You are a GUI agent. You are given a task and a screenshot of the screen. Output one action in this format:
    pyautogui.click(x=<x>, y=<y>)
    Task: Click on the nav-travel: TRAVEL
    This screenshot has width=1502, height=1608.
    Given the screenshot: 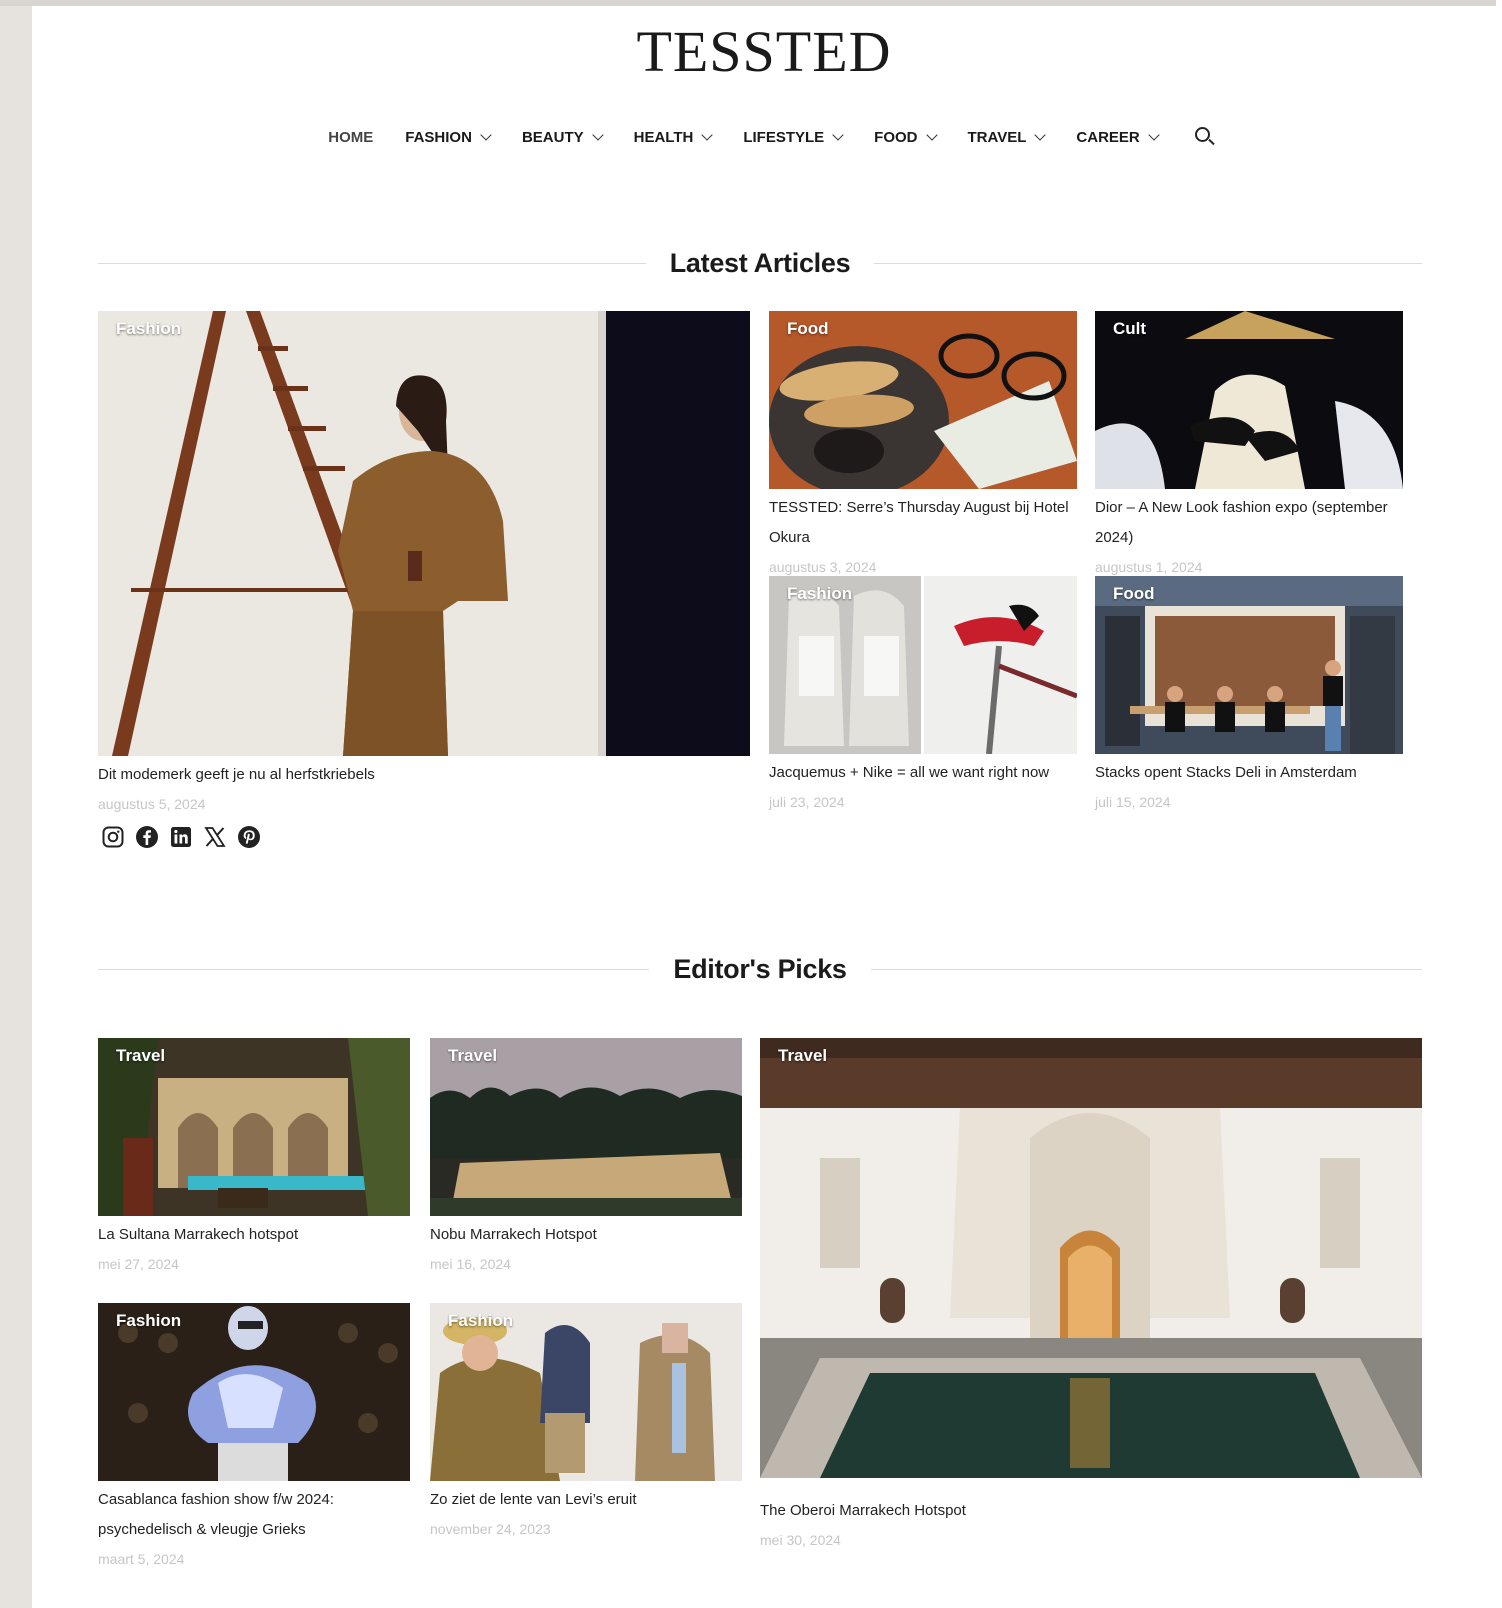 What is the action you would take?
    pyautogui.click(x=1007, y=137)
    